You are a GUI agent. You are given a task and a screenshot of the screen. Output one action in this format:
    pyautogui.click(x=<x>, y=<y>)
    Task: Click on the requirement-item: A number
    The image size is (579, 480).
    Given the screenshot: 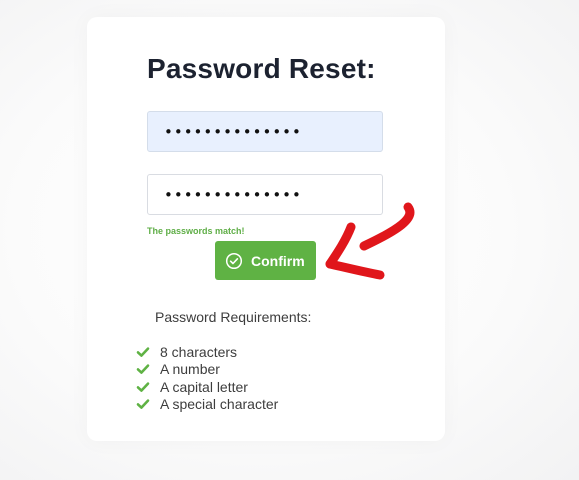 What is the action you would take?
    pyautogui.click(x=207, y=370)
    